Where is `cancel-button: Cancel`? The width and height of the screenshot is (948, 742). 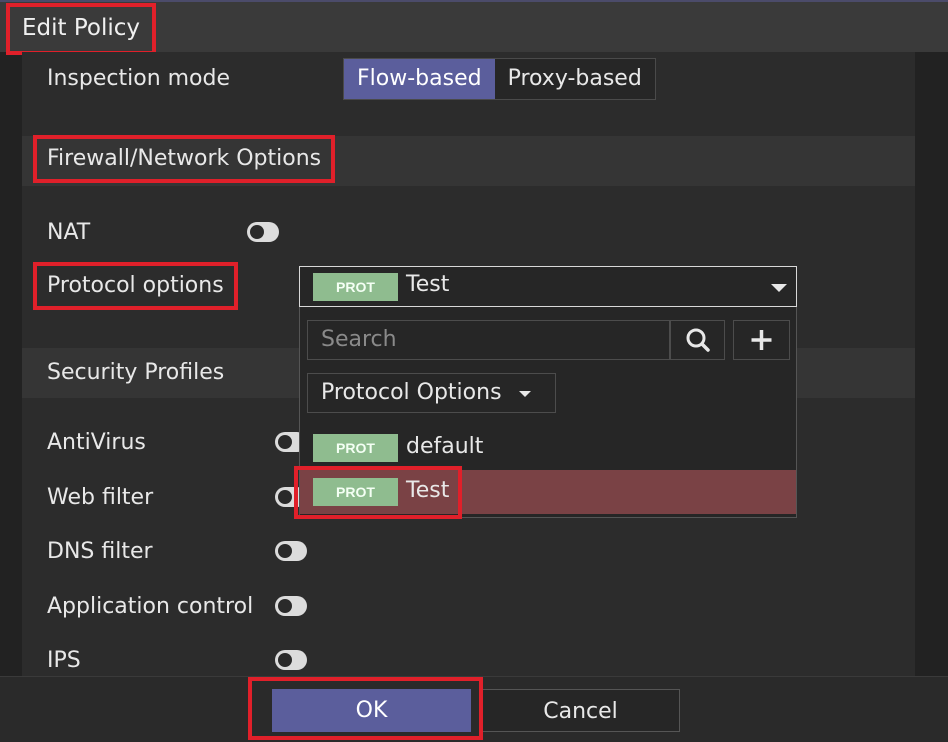 cancel-button: Cancel is located at coordinates (580, 710).